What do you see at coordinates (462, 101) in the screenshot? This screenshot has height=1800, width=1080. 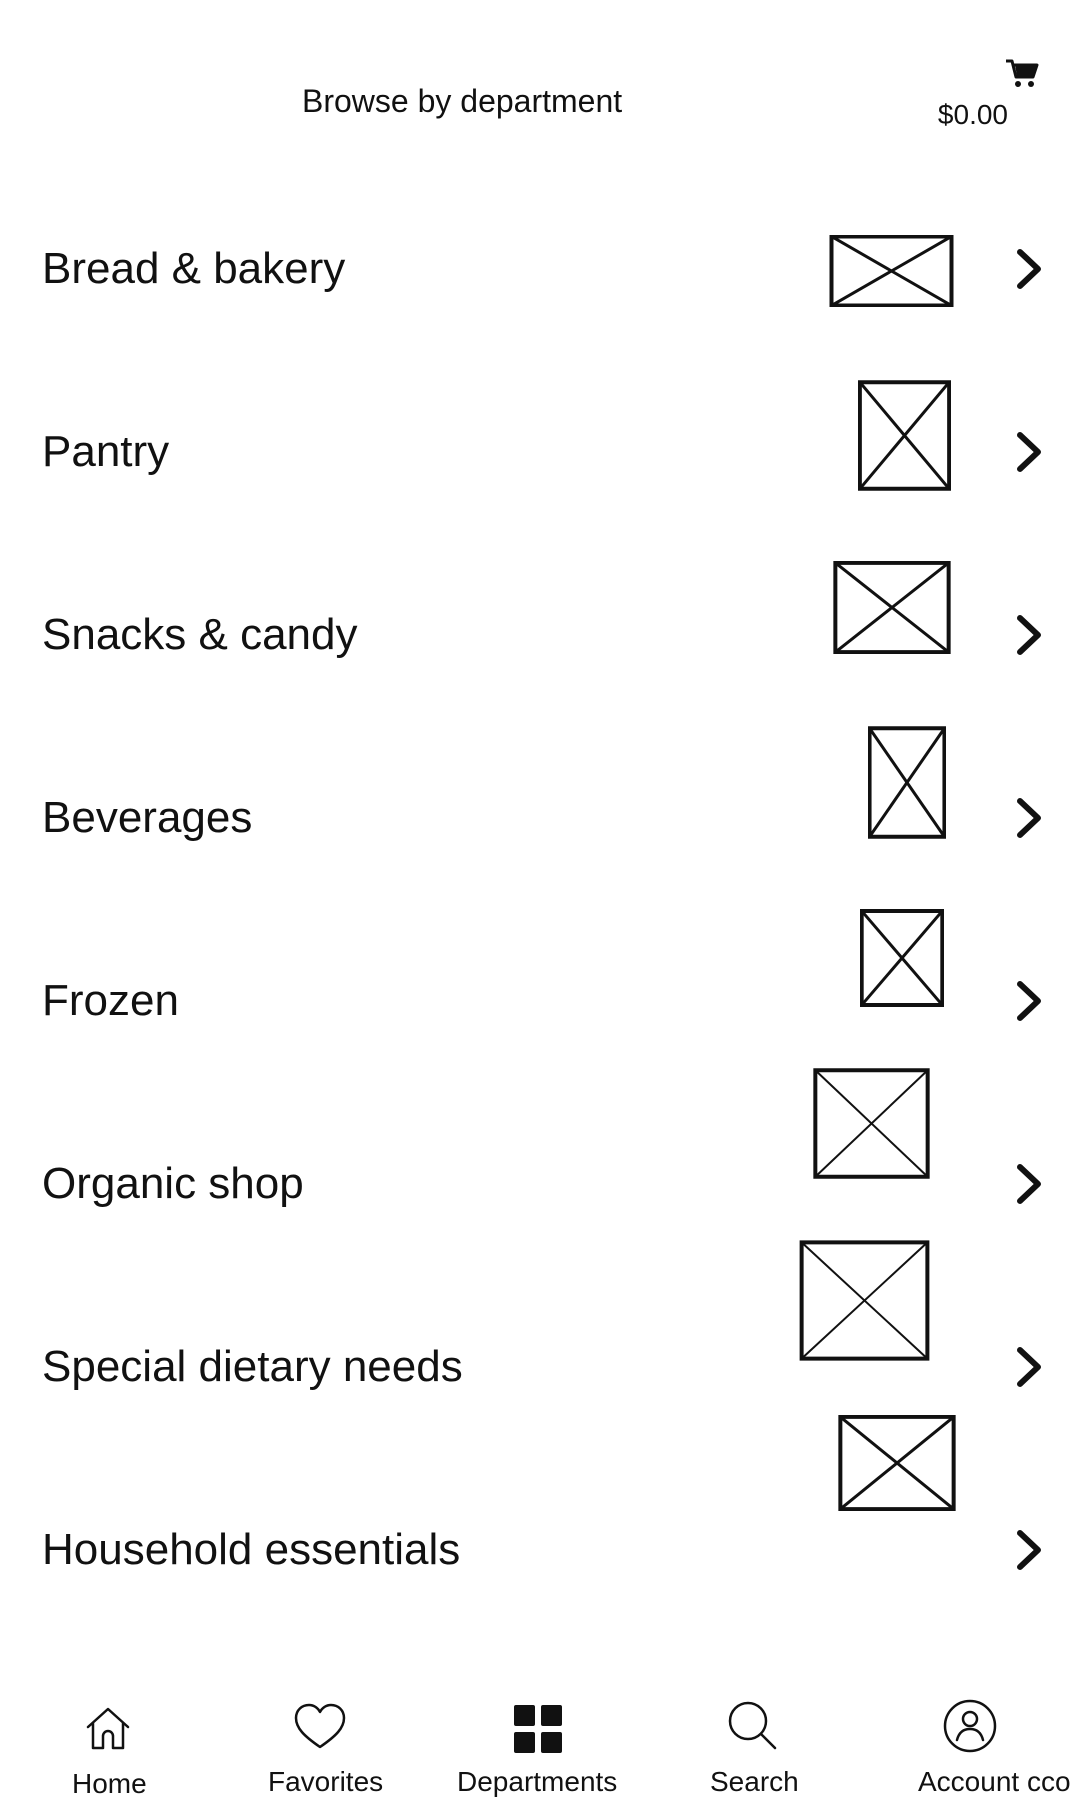 I see `page-title: Browse by department` at bounding box center [462, 101].